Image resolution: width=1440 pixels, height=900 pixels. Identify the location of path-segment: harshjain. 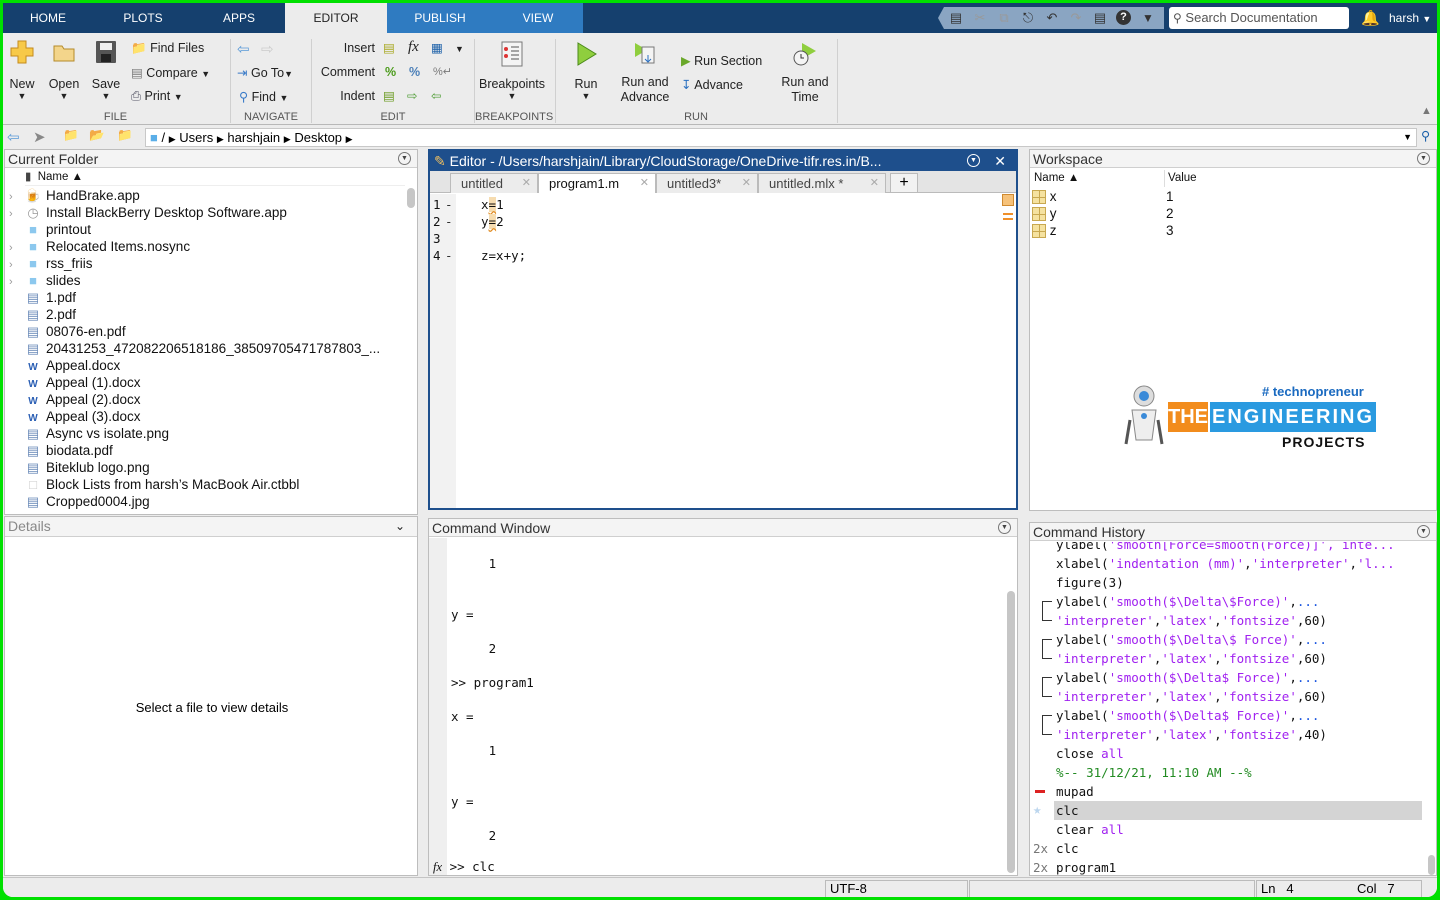
(253, 137).